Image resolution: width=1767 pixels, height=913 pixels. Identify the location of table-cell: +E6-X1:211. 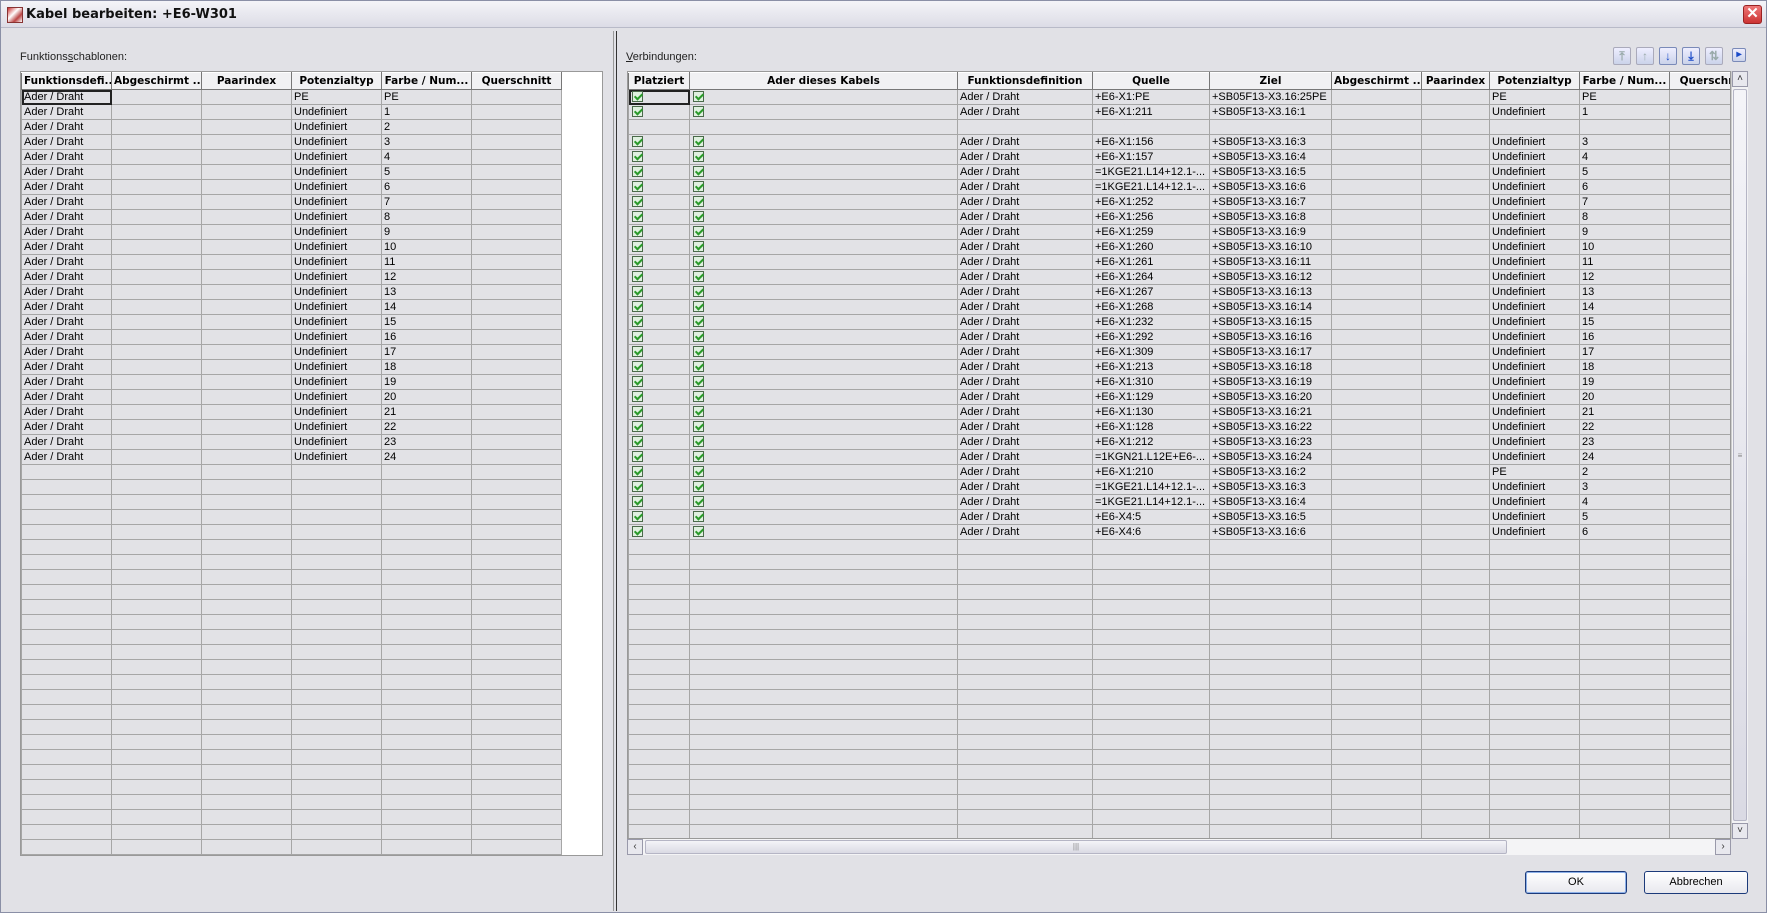
(1151, 112).